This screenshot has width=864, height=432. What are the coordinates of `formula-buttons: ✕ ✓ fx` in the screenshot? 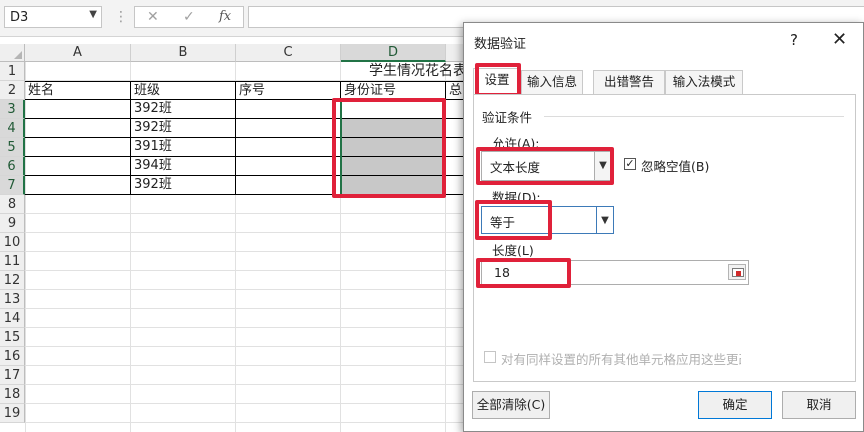 It's located at (189, 17).